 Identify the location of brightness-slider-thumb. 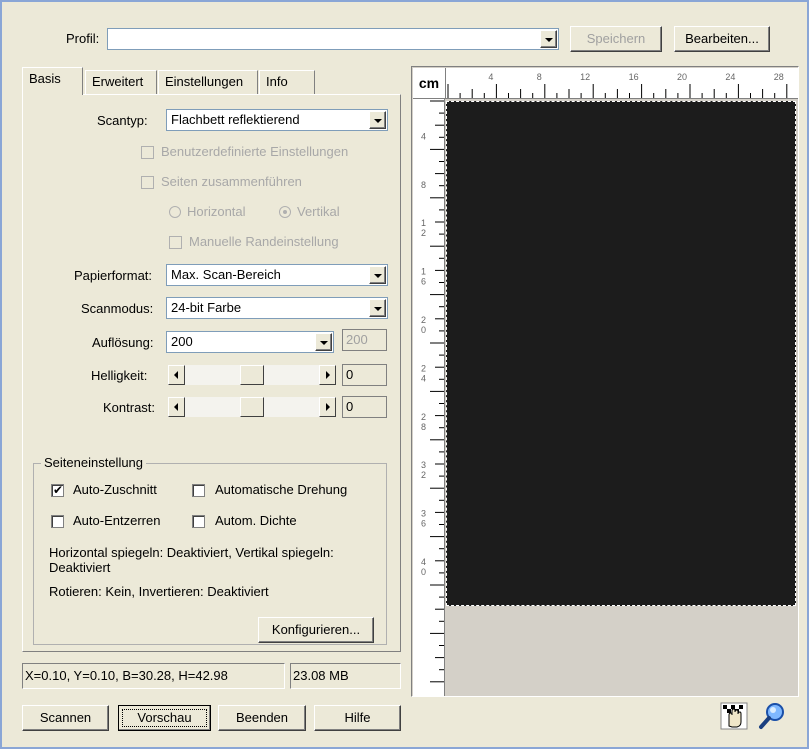
(252, 375).